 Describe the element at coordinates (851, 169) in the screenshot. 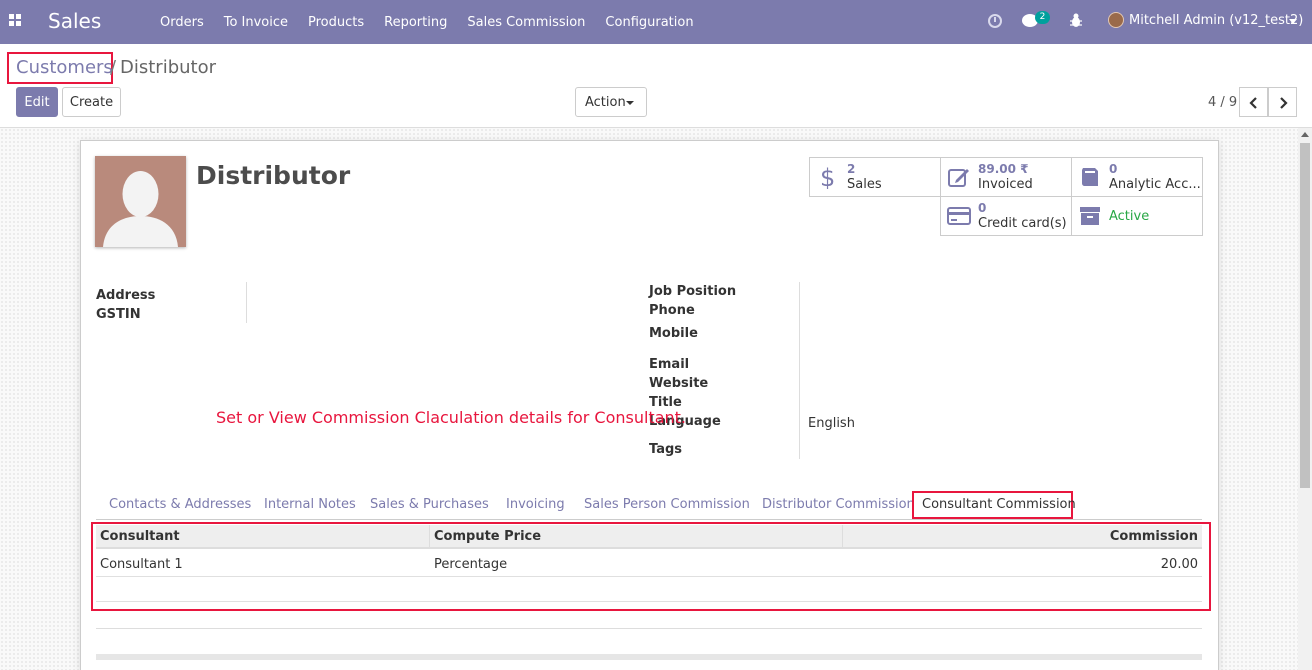

I see `sales-count: 2` at that location.